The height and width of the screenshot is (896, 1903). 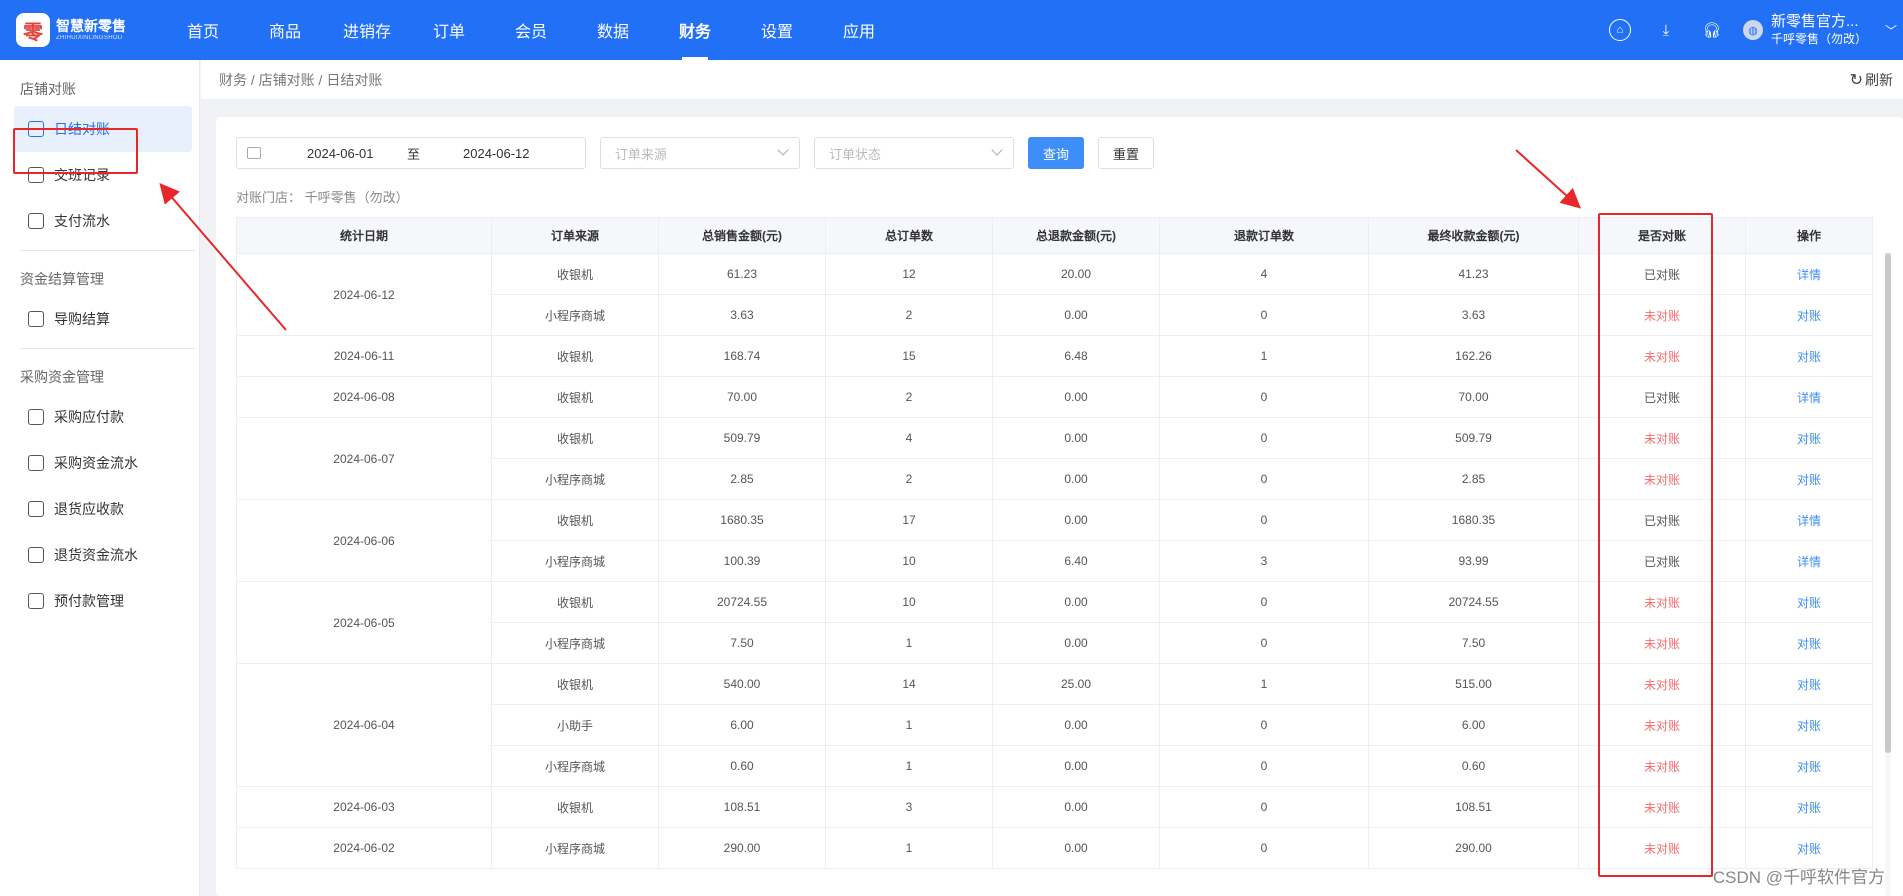 I want to click on sidebar-item-0-2: 支付流水, so click(x=103, y=221).